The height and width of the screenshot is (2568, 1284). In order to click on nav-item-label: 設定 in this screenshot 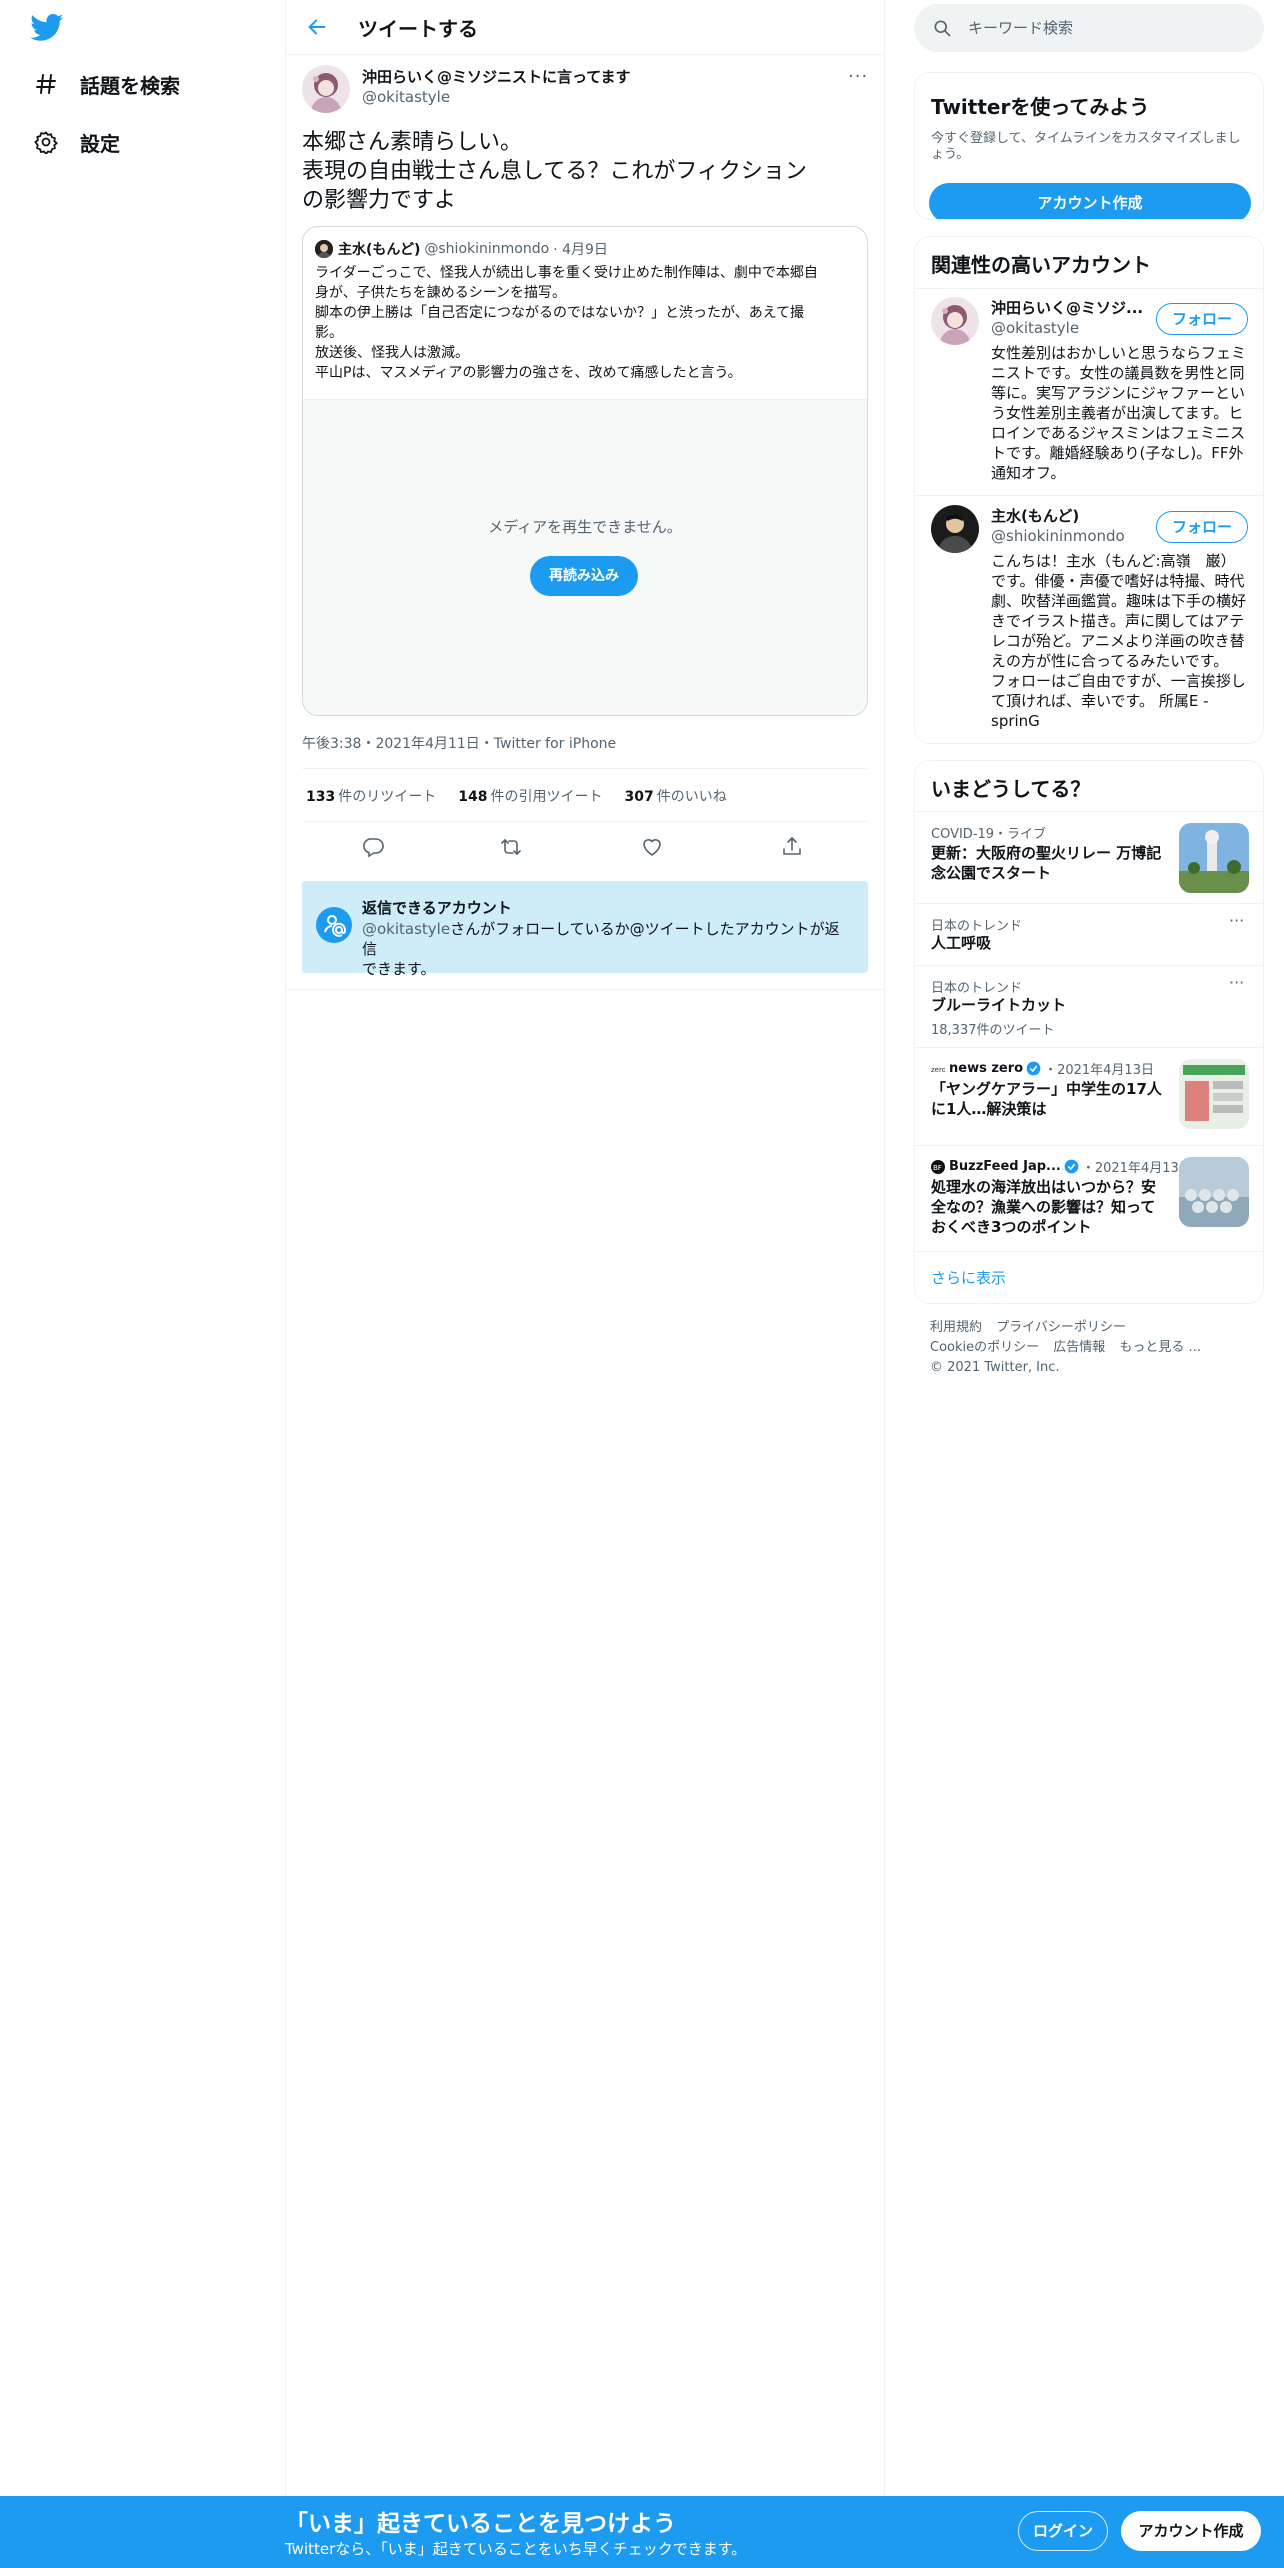, I will do `click(100, 143)`.